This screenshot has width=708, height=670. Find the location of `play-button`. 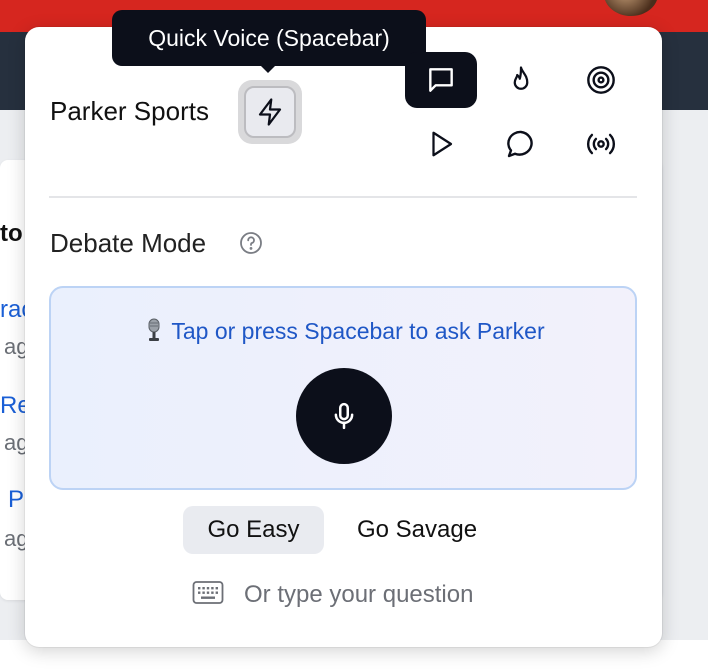

play-button is located at coordinates (441, 144).